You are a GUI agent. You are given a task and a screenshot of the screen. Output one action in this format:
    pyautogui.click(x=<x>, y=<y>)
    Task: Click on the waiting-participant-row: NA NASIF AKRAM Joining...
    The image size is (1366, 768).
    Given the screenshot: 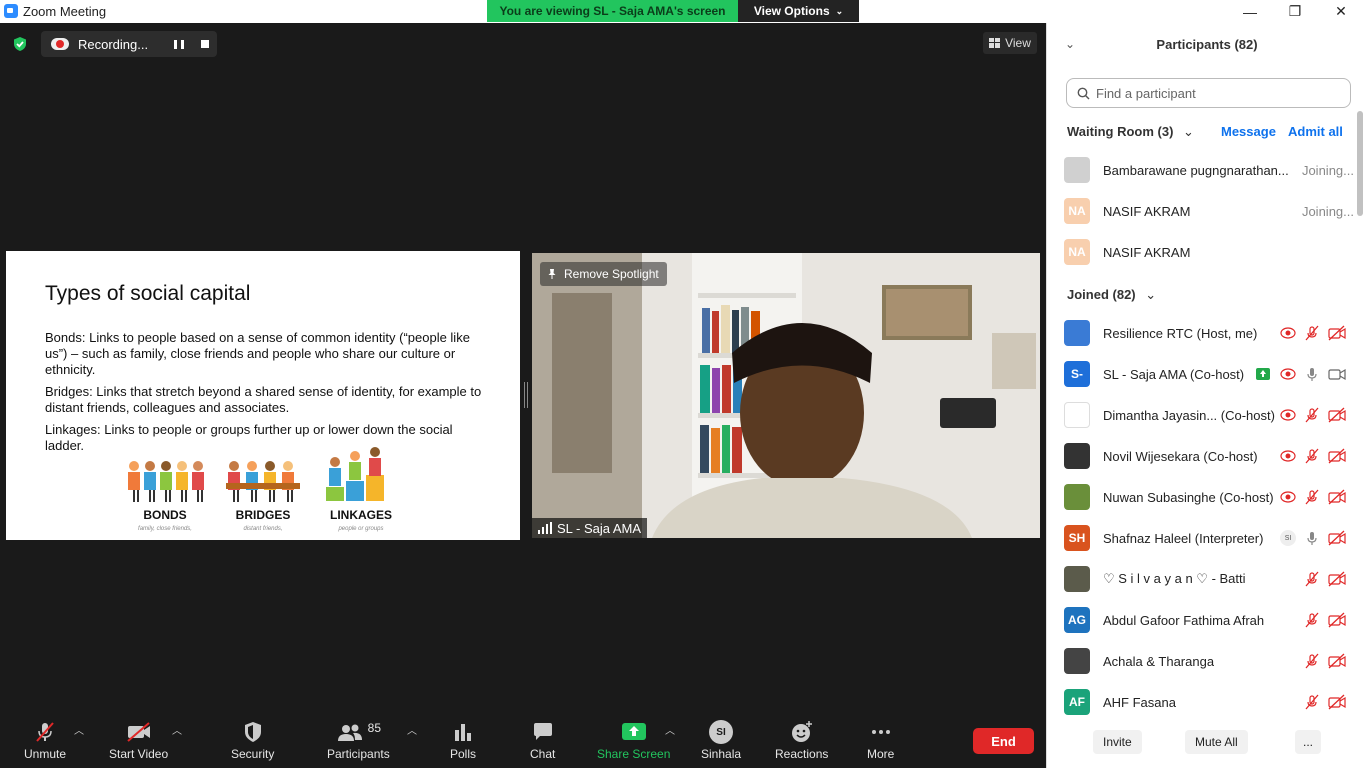 What is the action you would take?
    pyautogui.click(x=1209, y=211)
    